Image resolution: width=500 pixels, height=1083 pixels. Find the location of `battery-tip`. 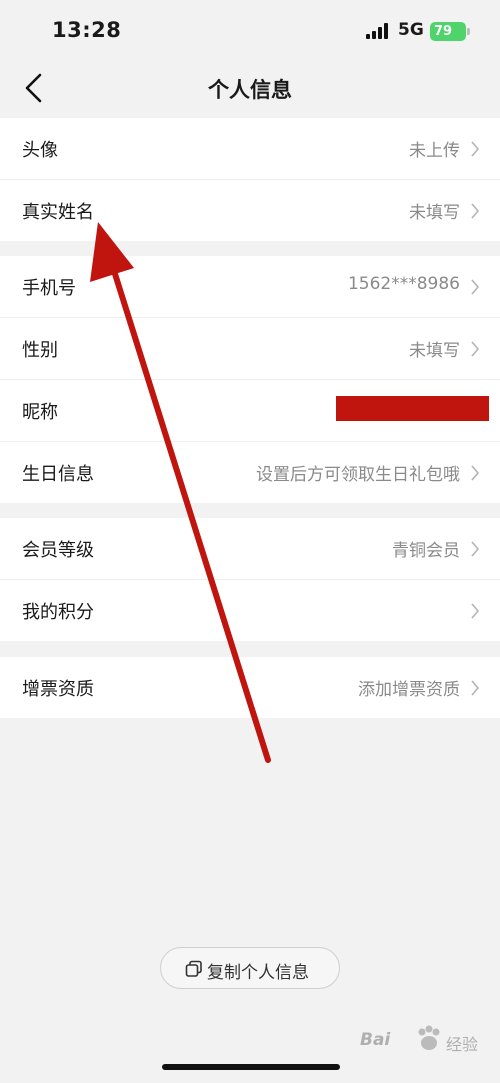

battery-tip is located at coordinates (468, 31).